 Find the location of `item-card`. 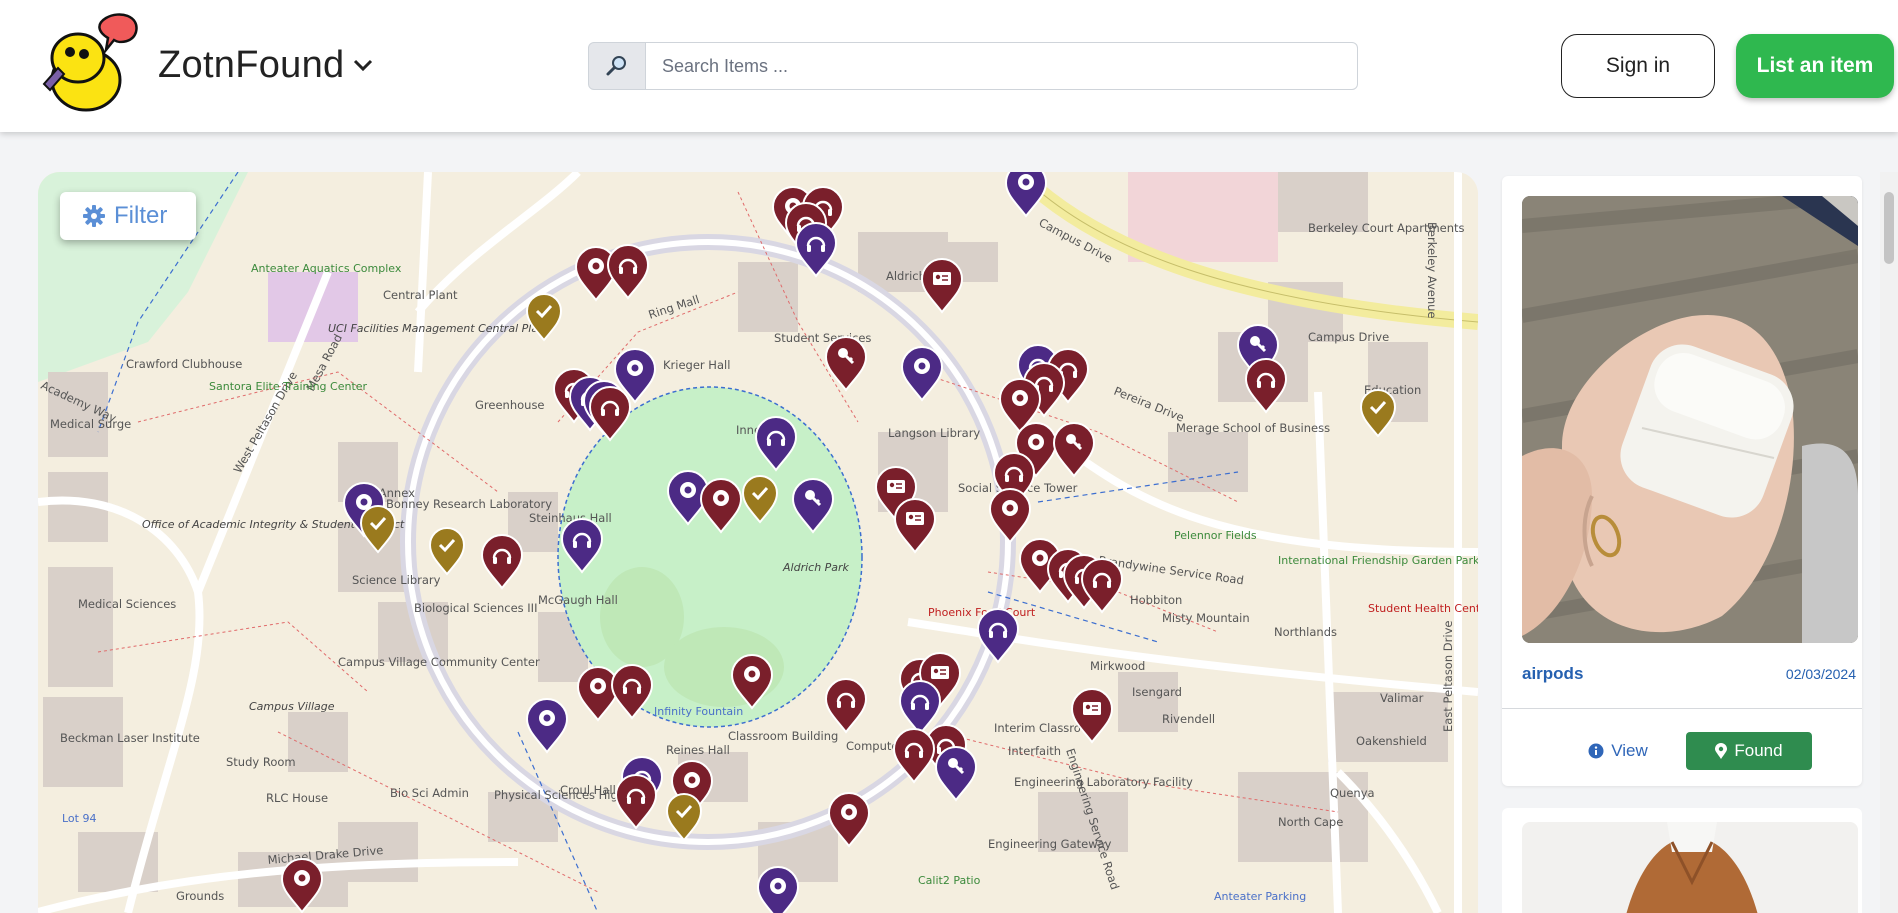

item-card is located at coordinates (1682, 860).